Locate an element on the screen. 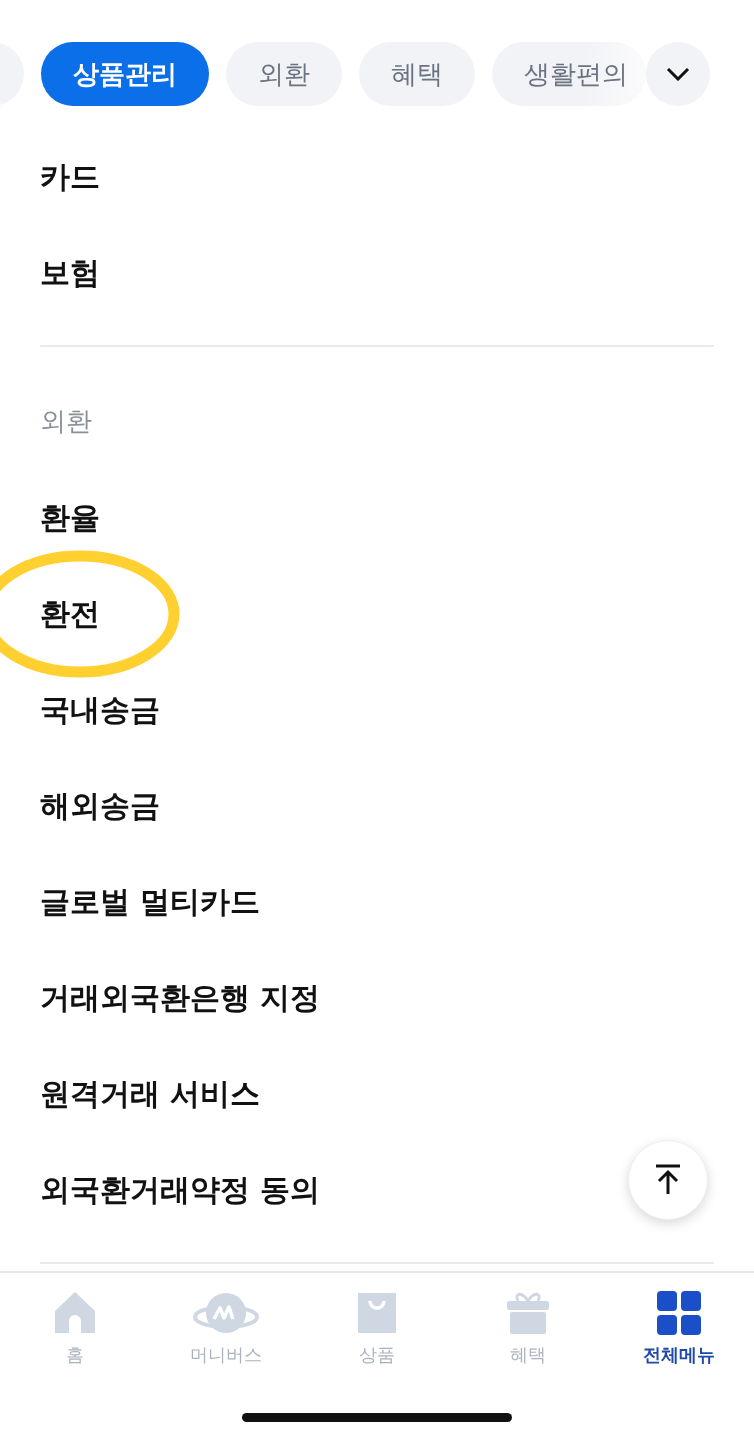 The height and width of the screenshot is (1440, 754). menu-item: 거래외국환은행 지정 is located at coordinates (180, 998).